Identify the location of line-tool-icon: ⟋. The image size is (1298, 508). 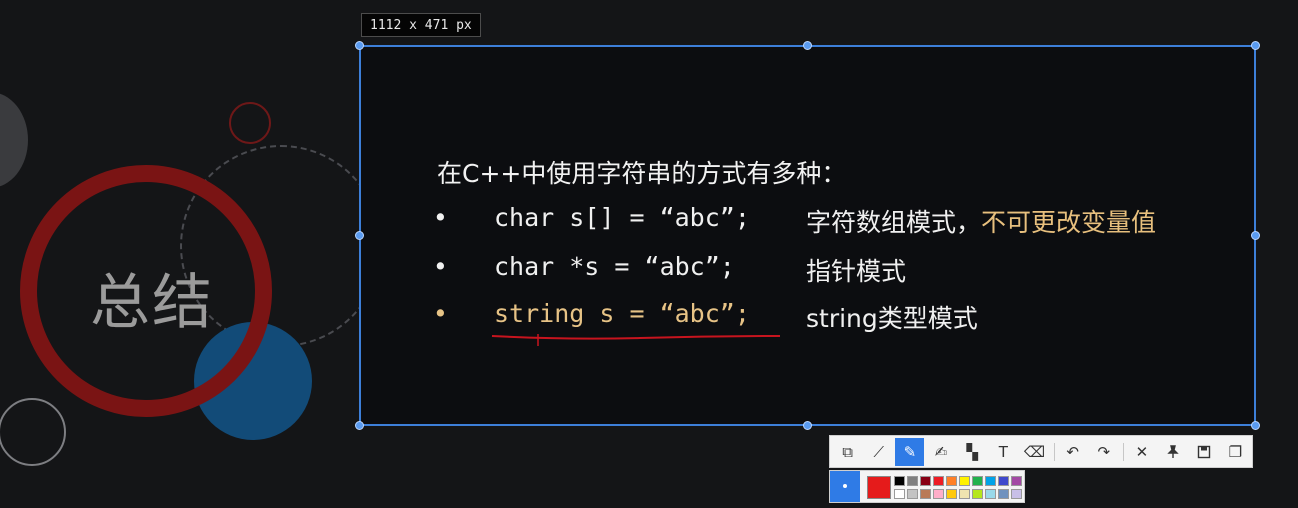
(878, 452).